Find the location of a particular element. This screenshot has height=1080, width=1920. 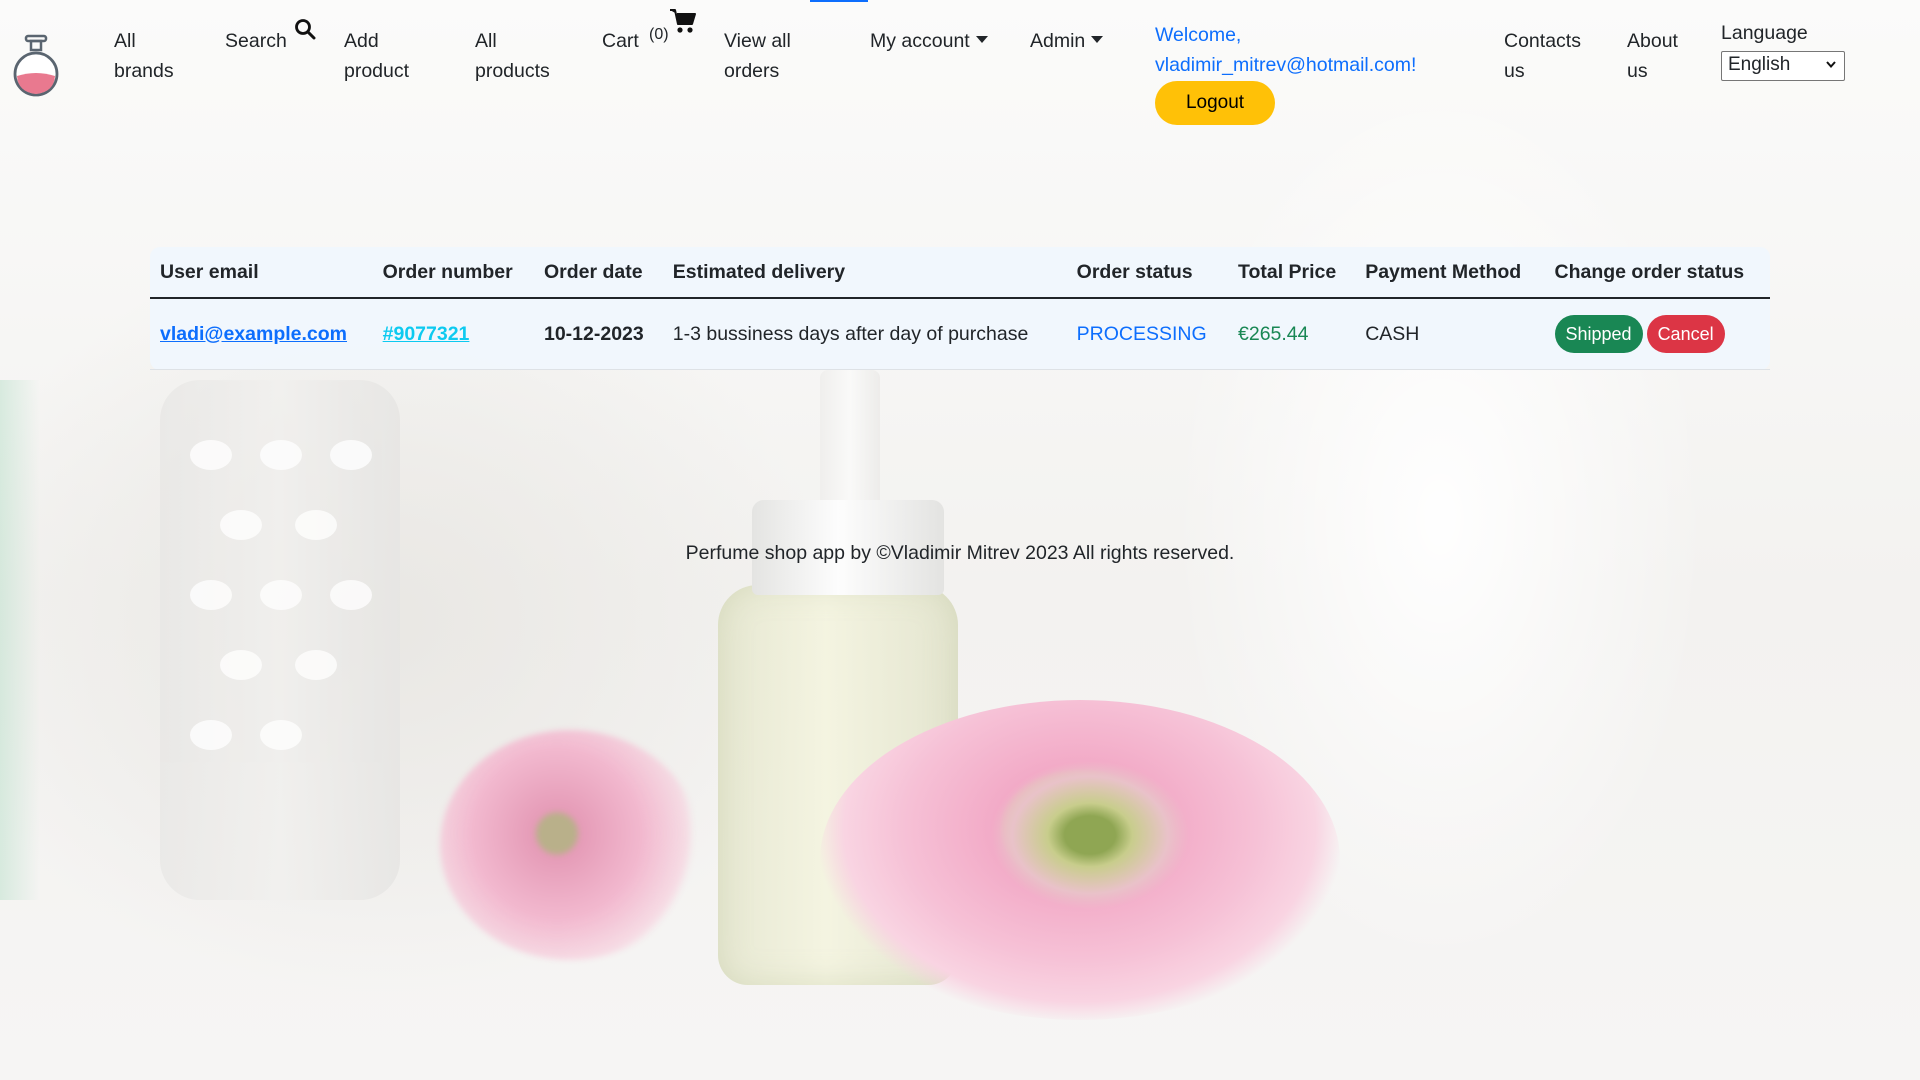

nav-cart: Cart is located at coordinates (620, 41).